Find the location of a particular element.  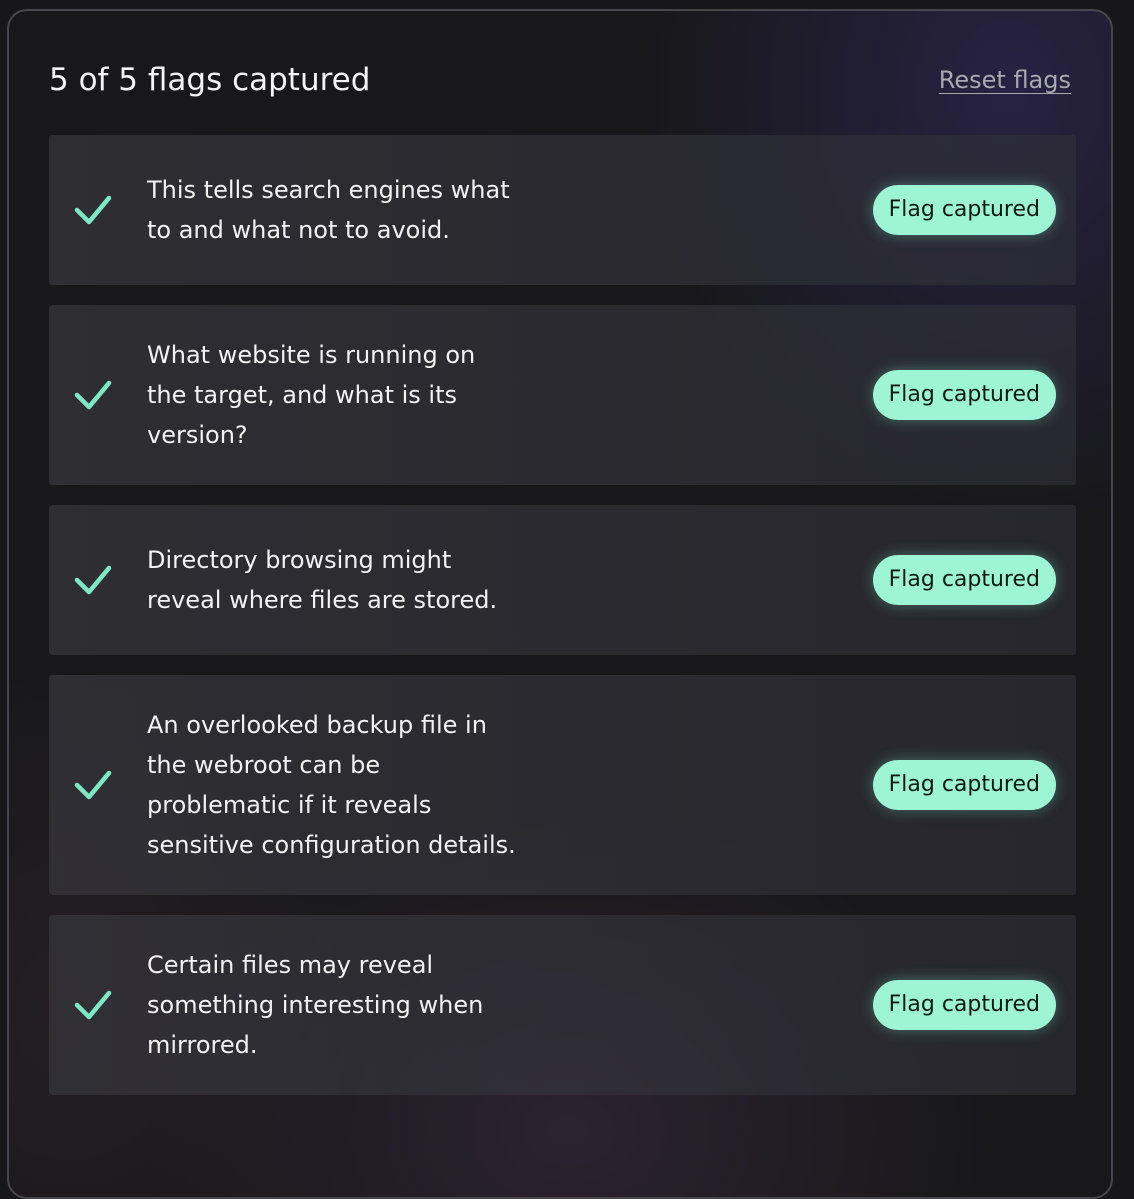

flag-hint-line: Certain files may reveal is located at coordinates (290, 965).